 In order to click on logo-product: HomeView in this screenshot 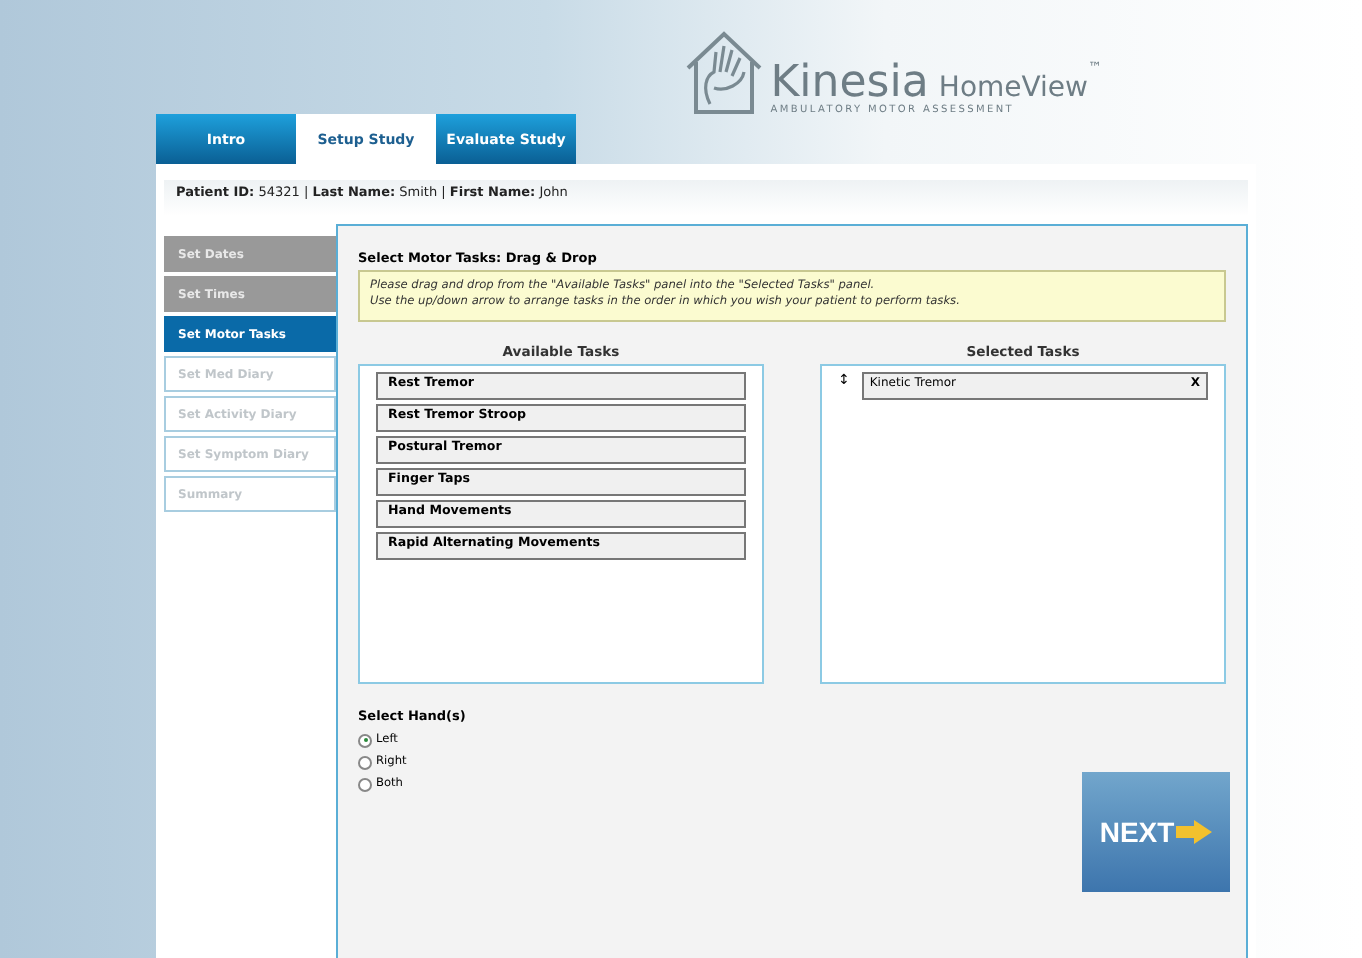, I will do `click(1013, 88)`.